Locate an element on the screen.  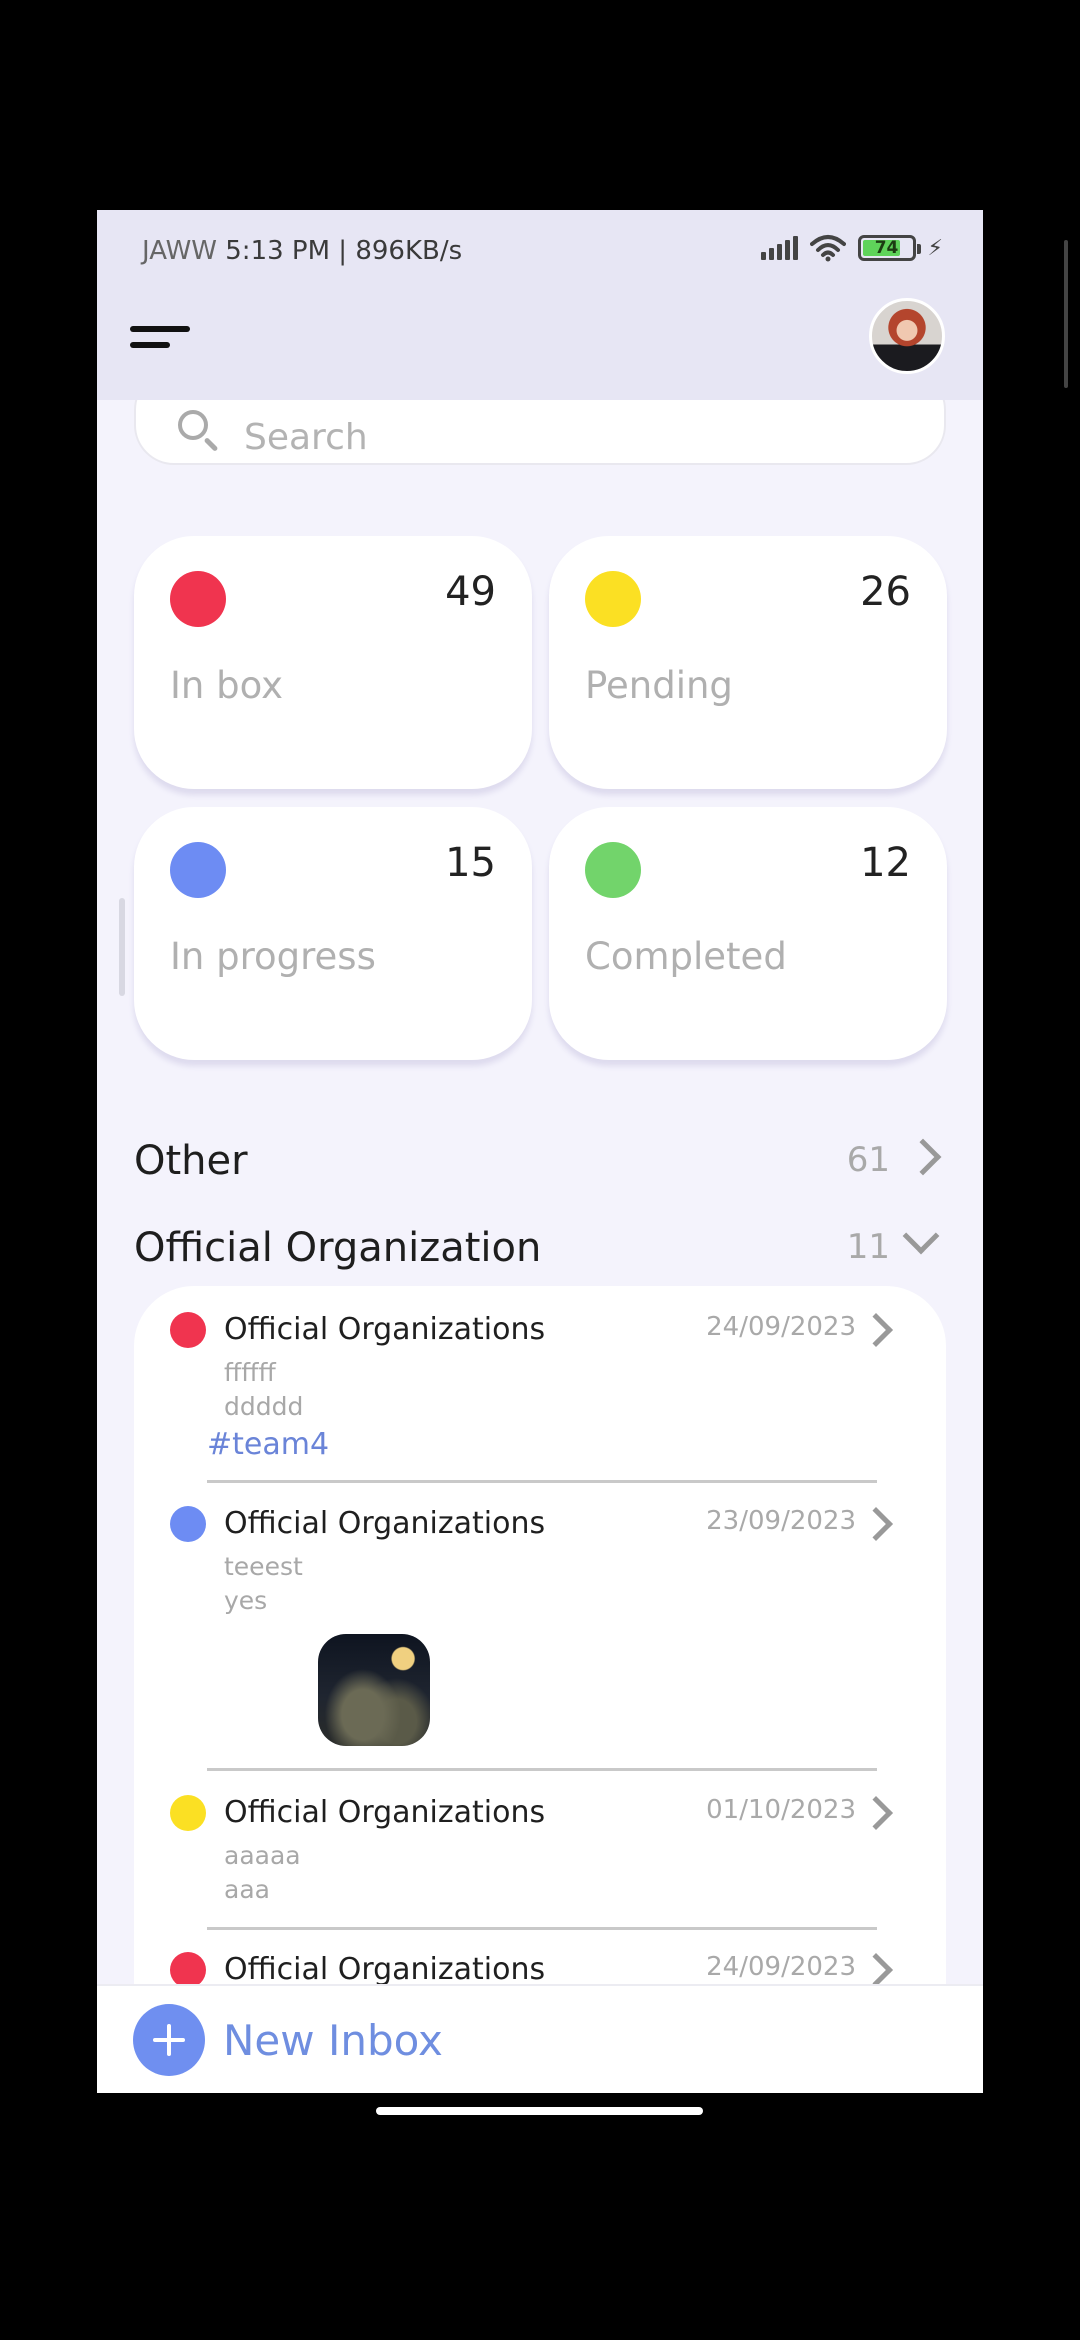
wifi-icon is located at coordinates (827, 248).